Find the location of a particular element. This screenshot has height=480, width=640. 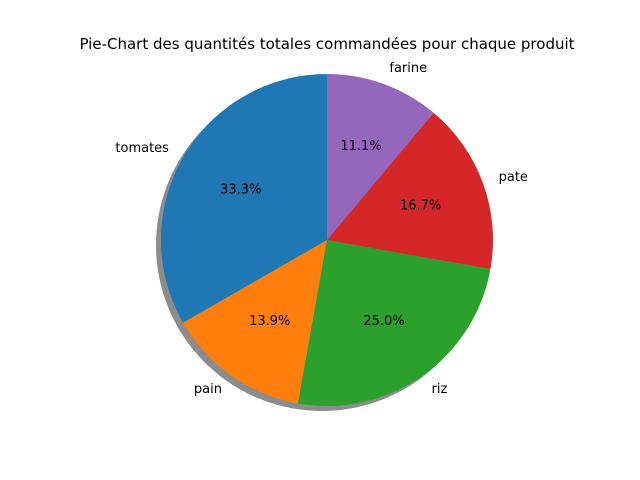

slice-percent-riz: 25.0% is located at coordinates (383, 321).